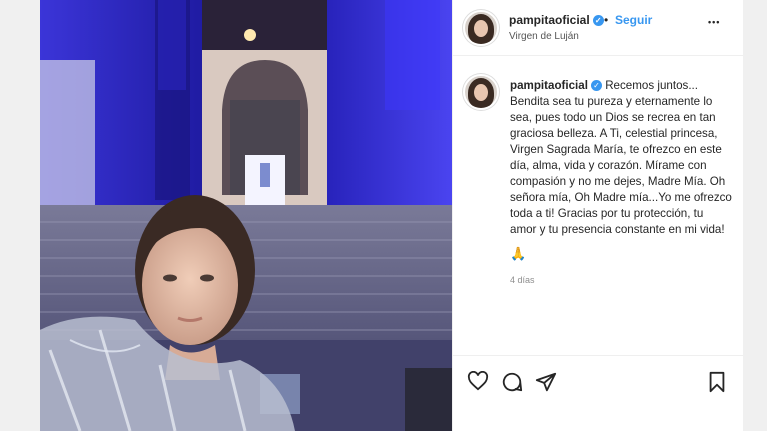  Describe the element at coordinates (522, 280) in the screenshot. I see `post-timestamp: 4 días` at that location.